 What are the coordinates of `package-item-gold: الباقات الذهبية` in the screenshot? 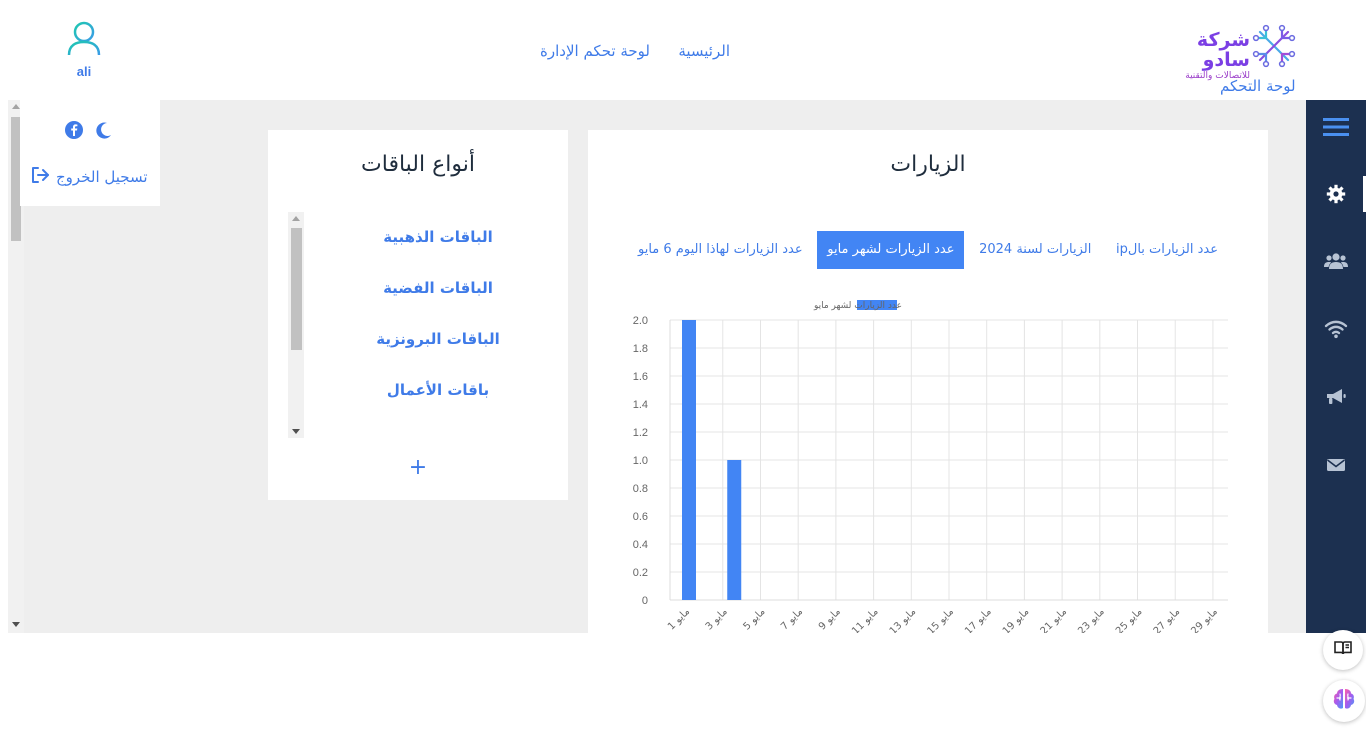 It's located at (428, 237).